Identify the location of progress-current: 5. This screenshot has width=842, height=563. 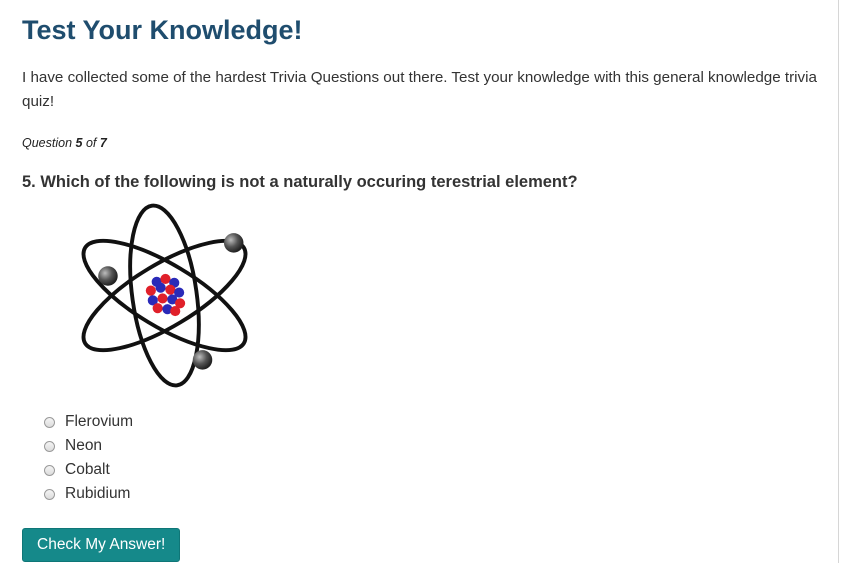
(79, 143).